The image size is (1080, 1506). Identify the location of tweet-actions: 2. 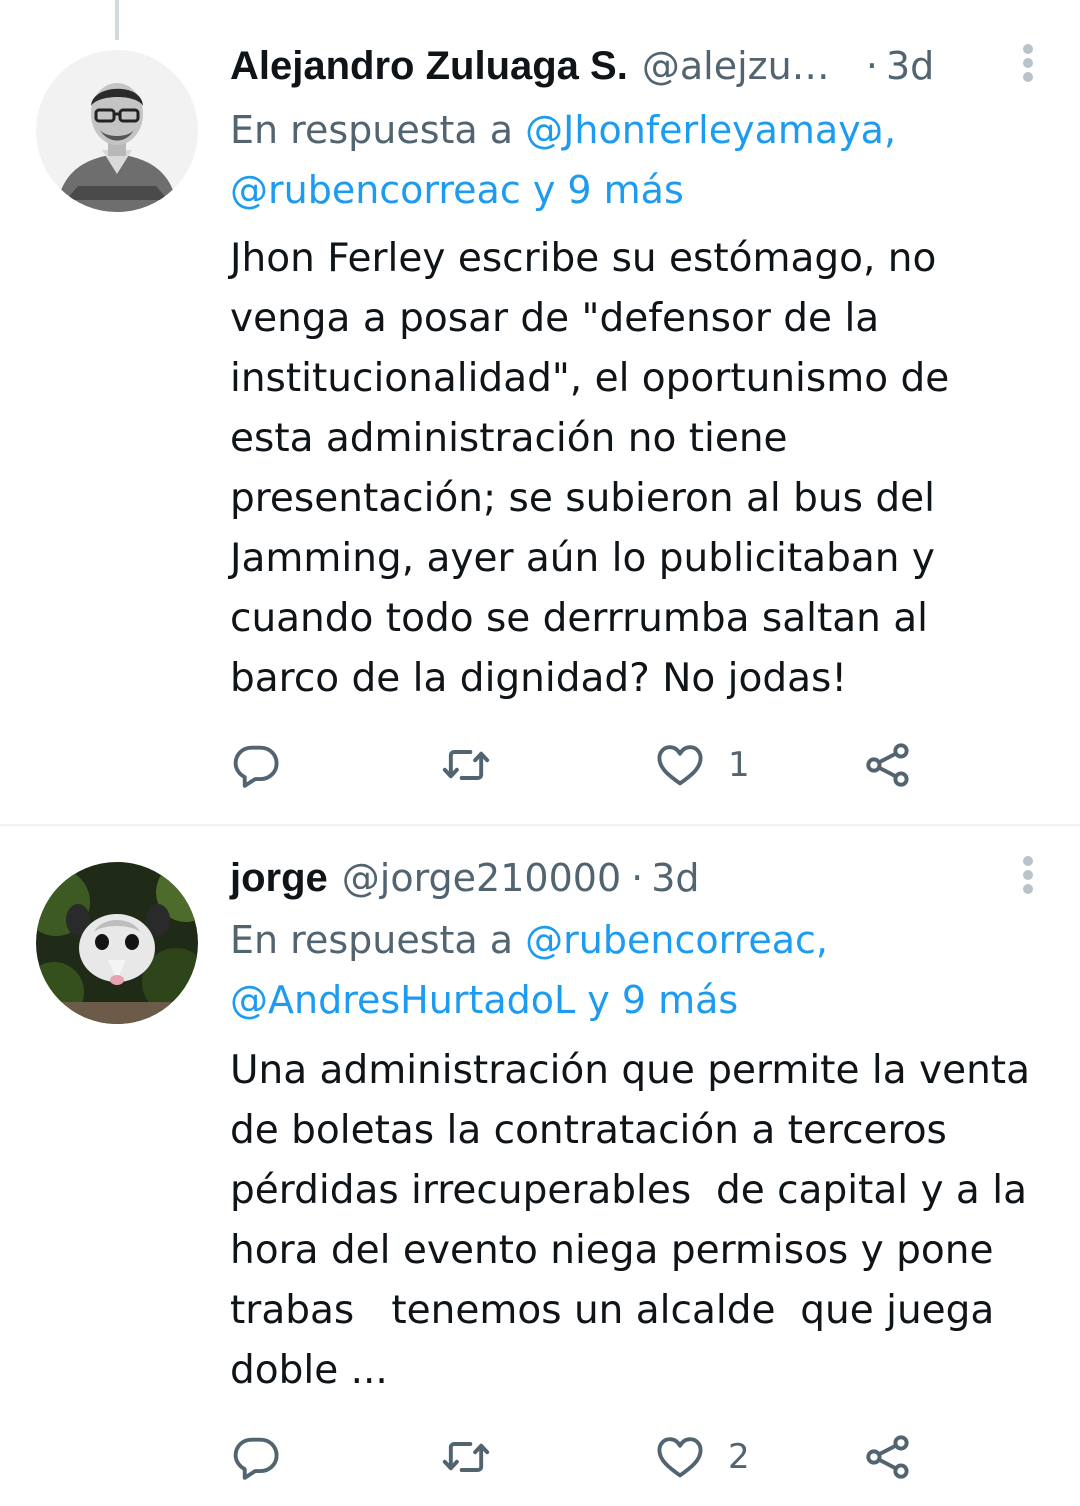
(580, 1457).